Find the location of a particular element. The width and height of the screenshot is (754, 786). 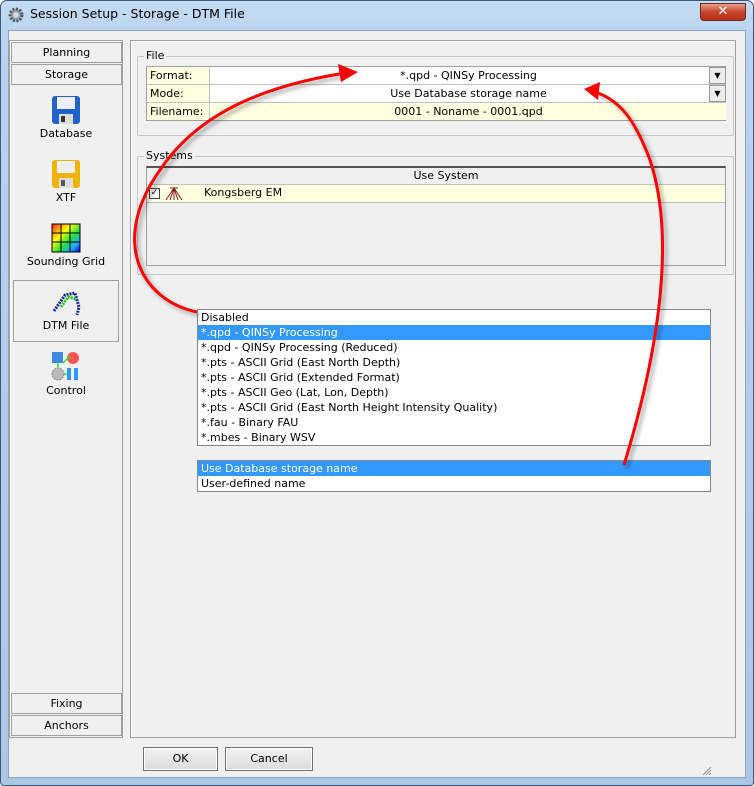

filename-field: 0001 - Noname - 0001.qpd is located at coordinates (468, 111).